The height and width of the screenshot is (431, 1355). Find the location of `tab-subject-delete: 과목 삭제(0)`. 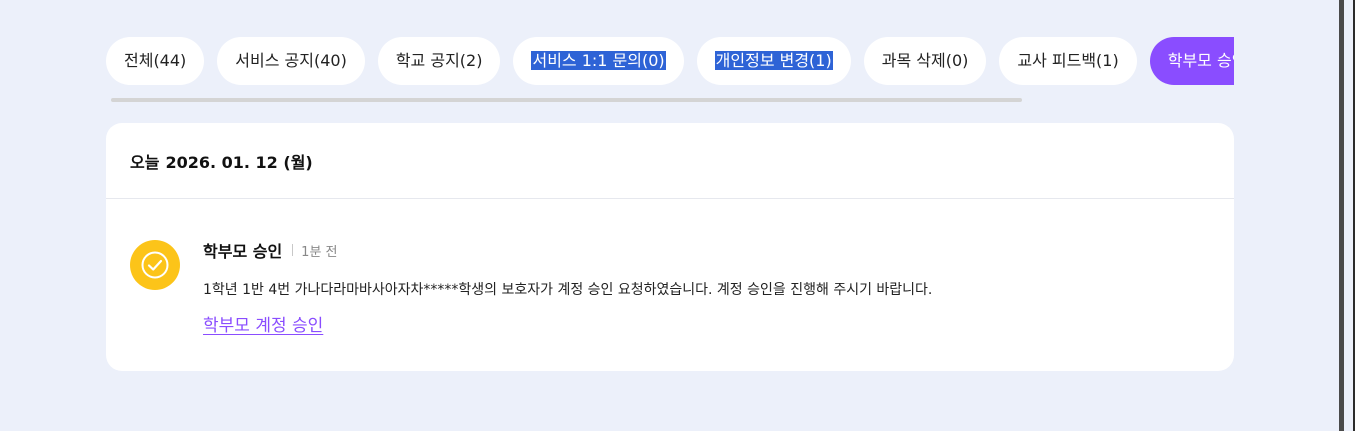

tab-subject-delete: 과목 삭제(0) is located at coordinates (925, 61).